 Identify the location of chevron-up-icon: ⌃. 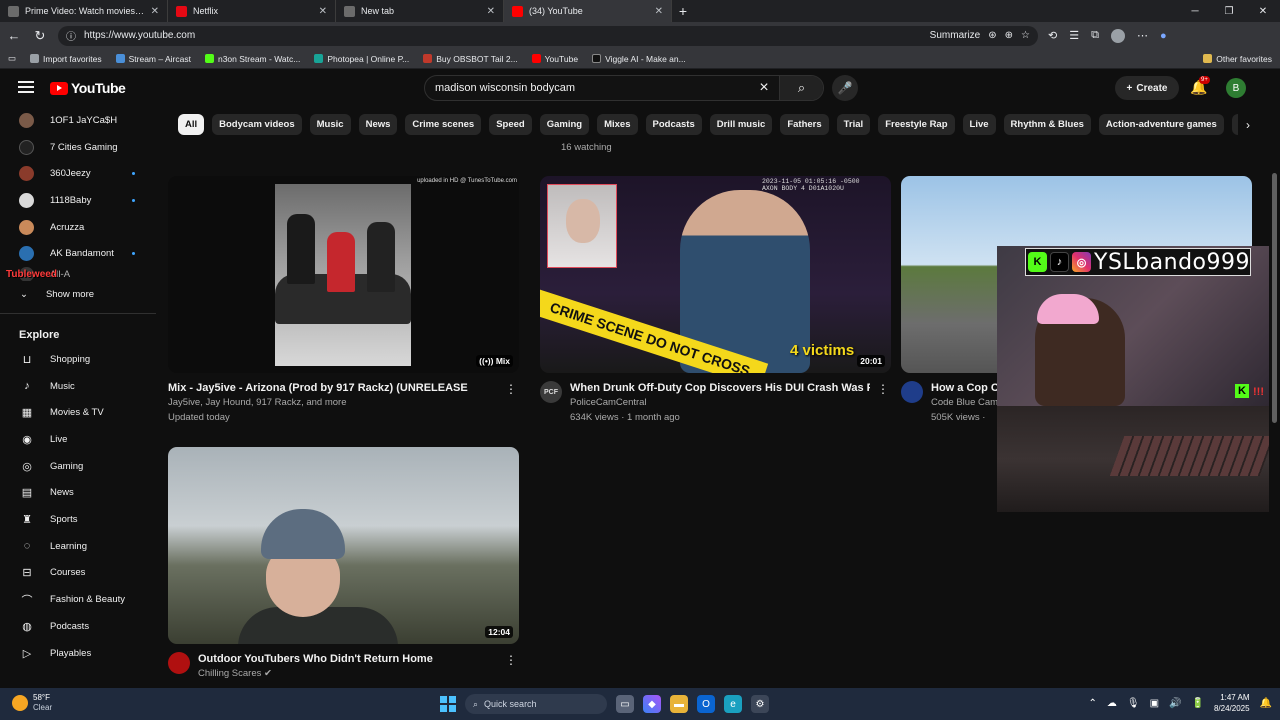
(1093, 703).